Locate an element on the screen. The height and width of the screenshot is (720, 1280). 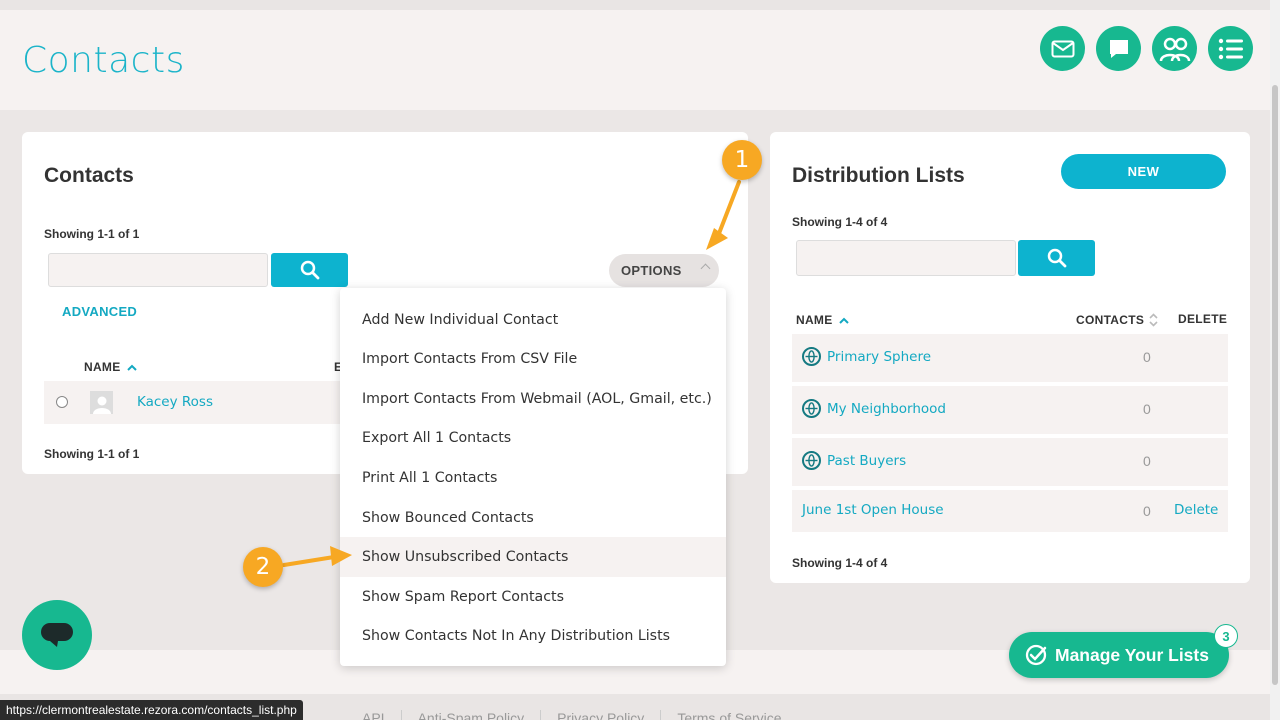
chat-bubble-icon is located at coordinates (57, 635).